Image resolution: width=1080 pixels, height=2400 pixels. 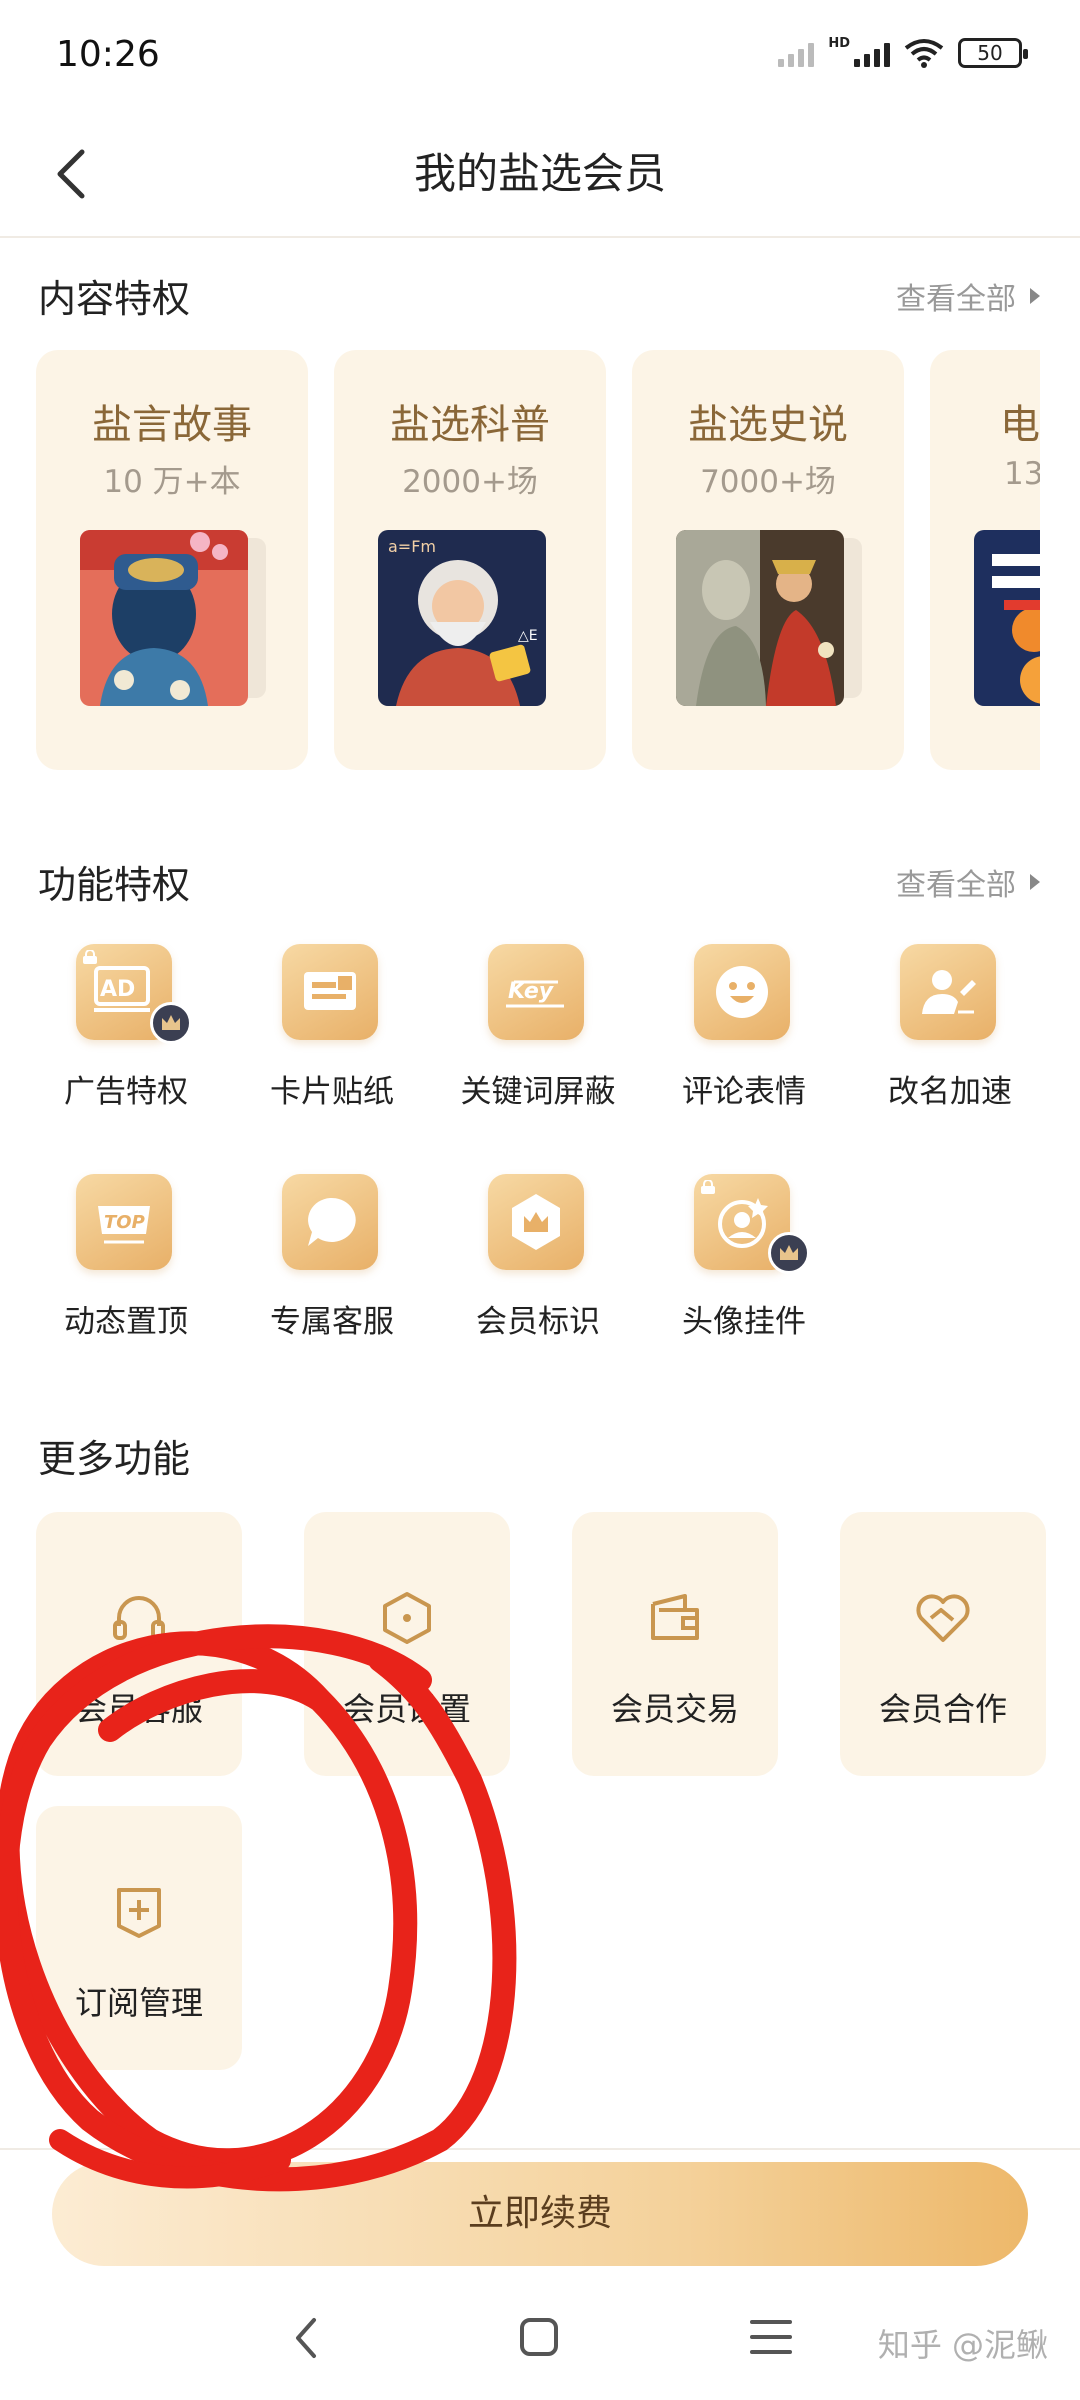 I want to click on book-cover-stack: a=Fm △E, so click(x=478, y=618).